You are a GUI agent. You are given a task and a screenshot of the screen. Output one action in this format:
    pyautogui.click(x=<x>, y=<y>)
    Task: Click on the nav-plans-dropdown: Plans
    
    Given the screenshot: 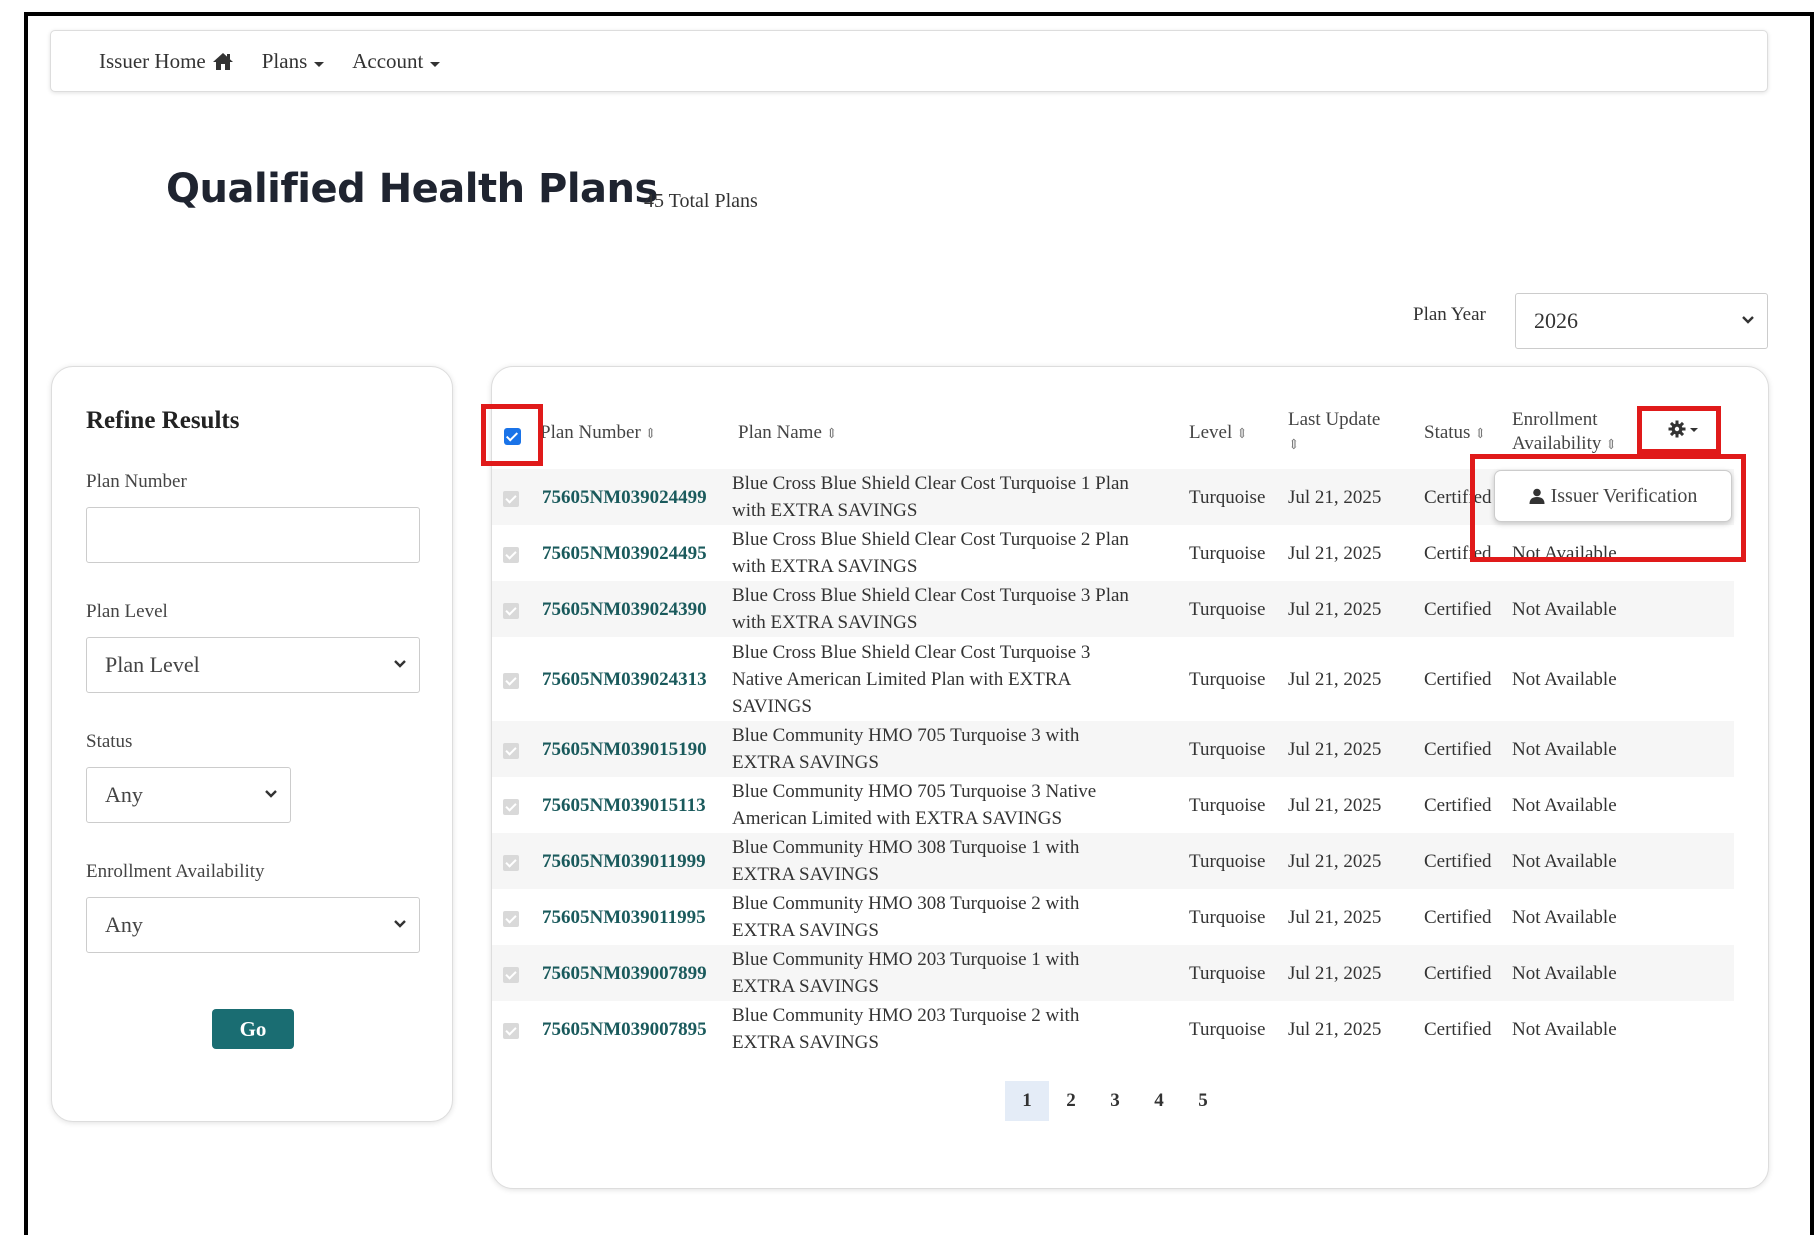 What is the action you would take?
    pyautogui.click(x=293, y=61)
    